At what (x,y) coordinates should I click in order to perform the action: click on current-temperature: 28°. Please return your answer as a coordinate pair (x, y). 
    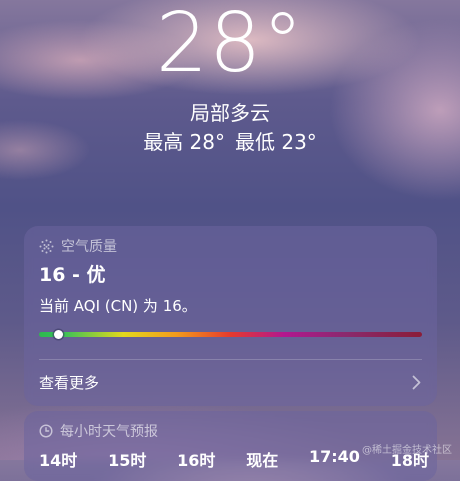
    Looking at the image, I should click on (230, 45).